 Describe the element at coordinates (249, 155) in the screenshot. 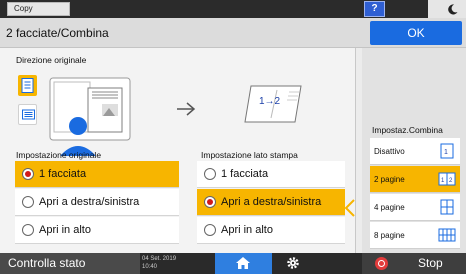

I see `print-side-settings-label: Impostazione lato stampa` at that location.